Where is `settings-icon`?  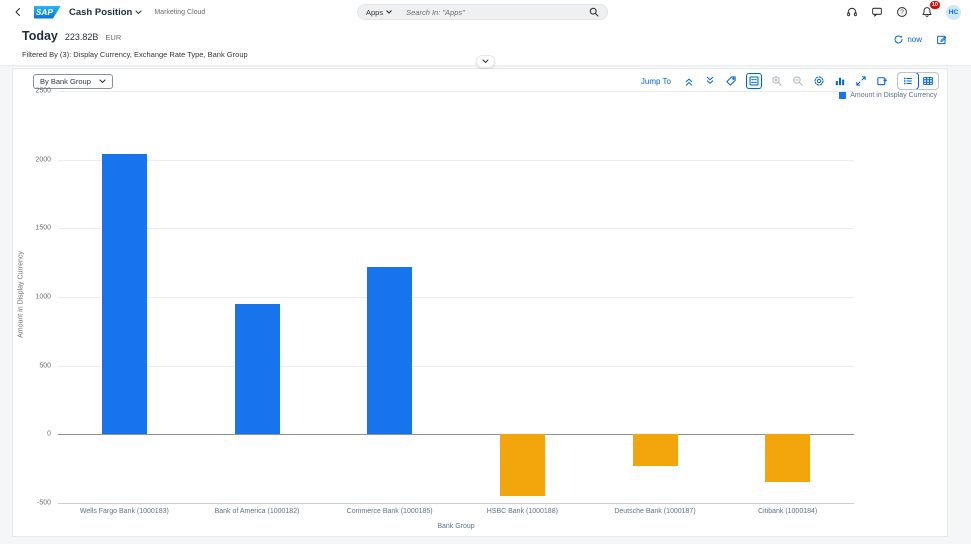 settings-icon is located at coordinates (819, 81).